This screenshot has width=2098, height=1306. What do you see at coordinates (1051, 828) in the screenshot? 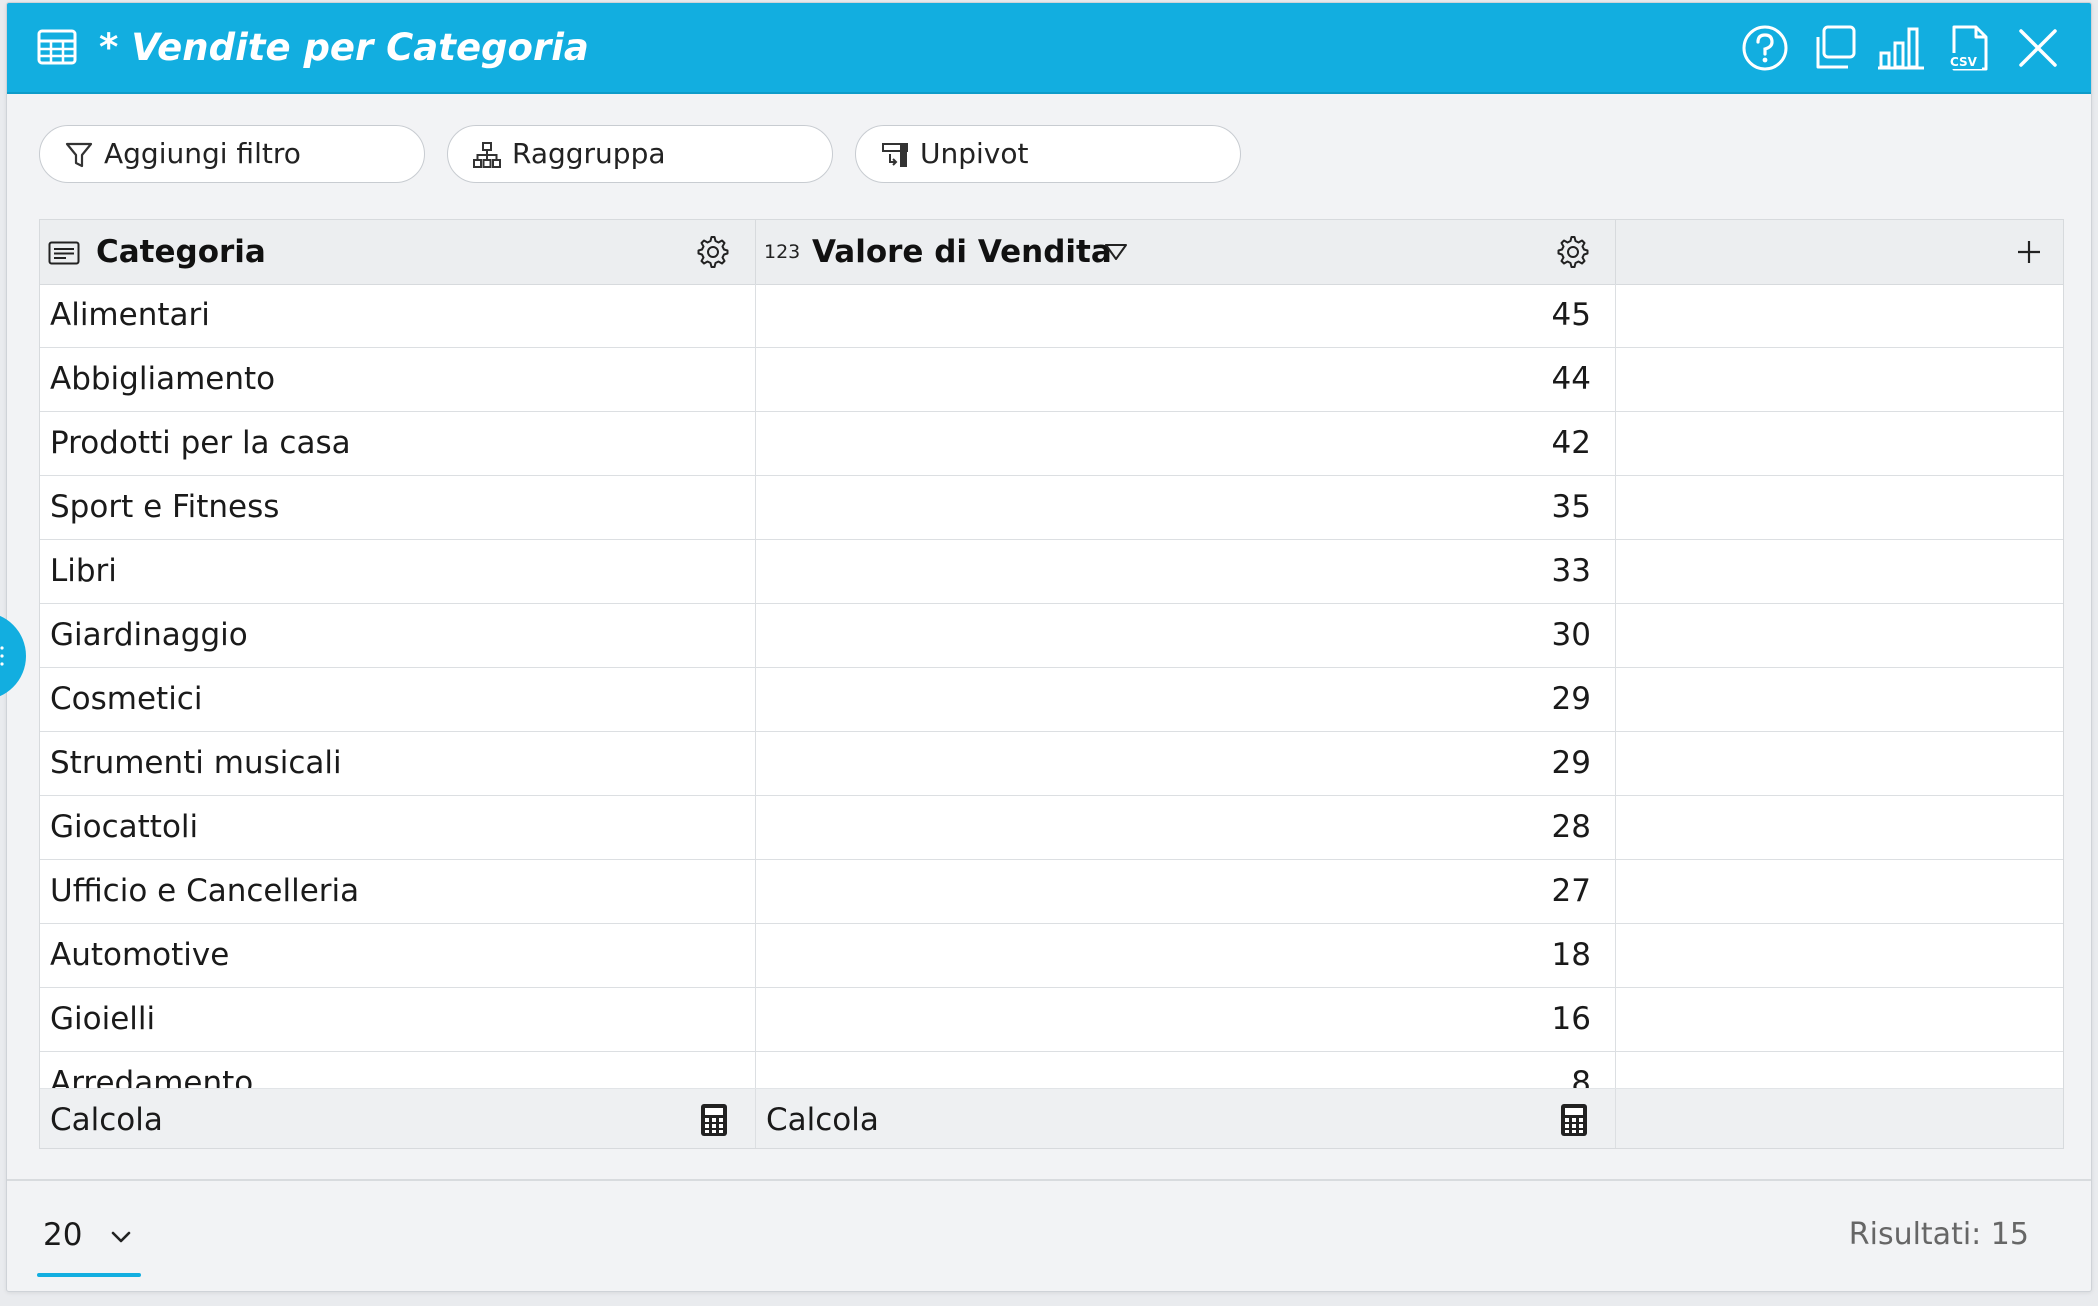
I see `table-row: Giocattoli 28` at bounding box center [1051, 828].